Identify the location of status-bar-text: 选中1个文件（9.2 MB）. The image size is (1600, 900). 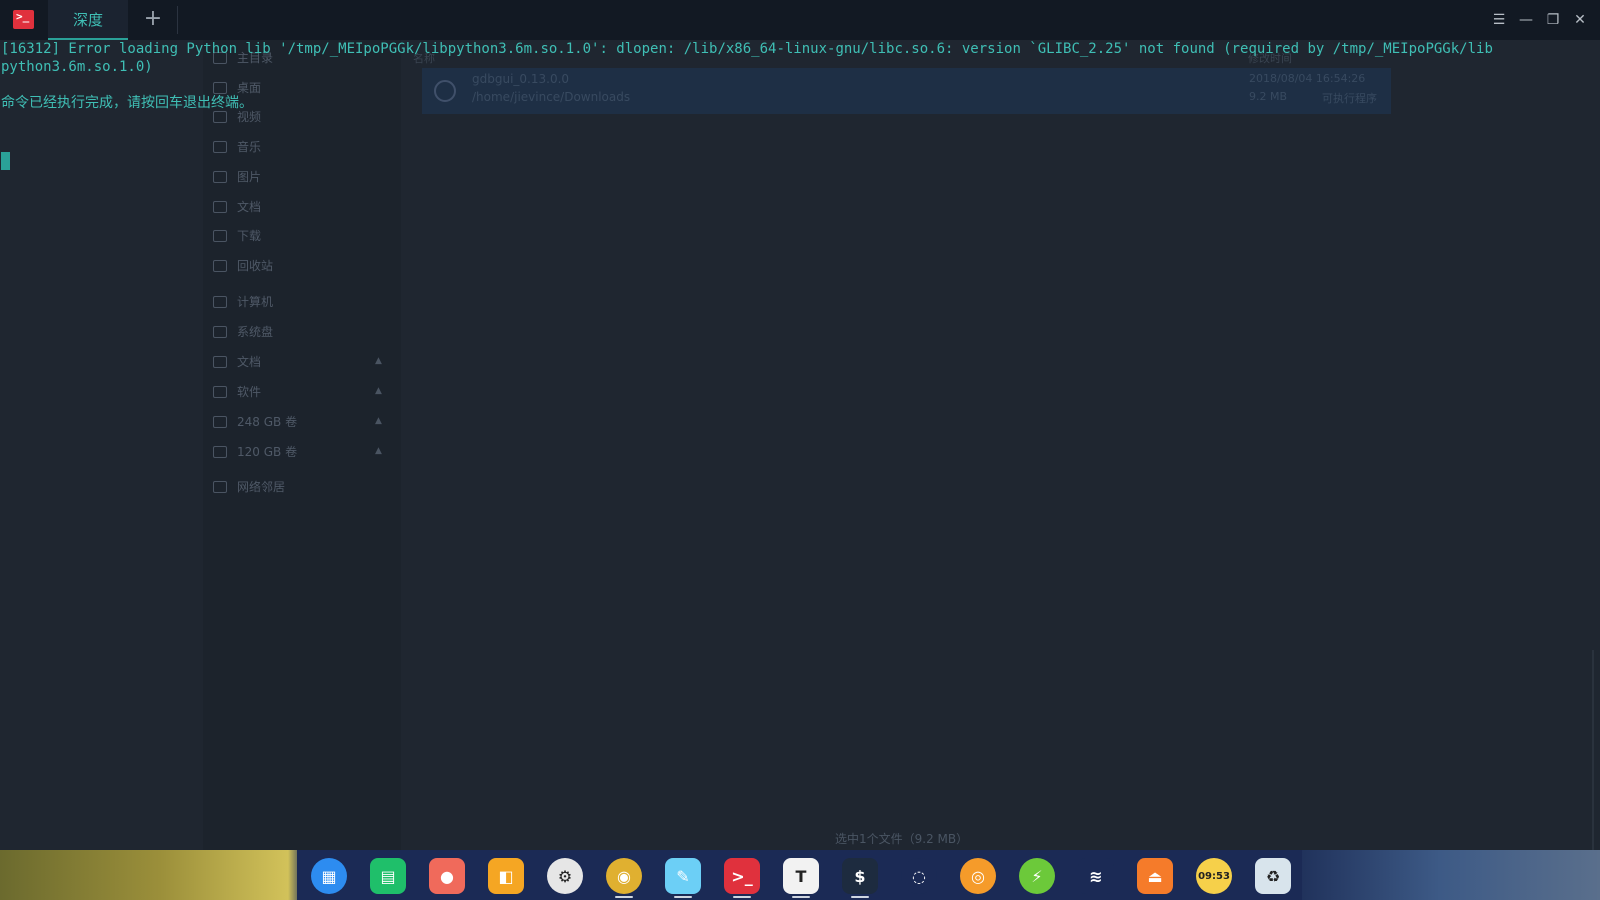
(902, 839).